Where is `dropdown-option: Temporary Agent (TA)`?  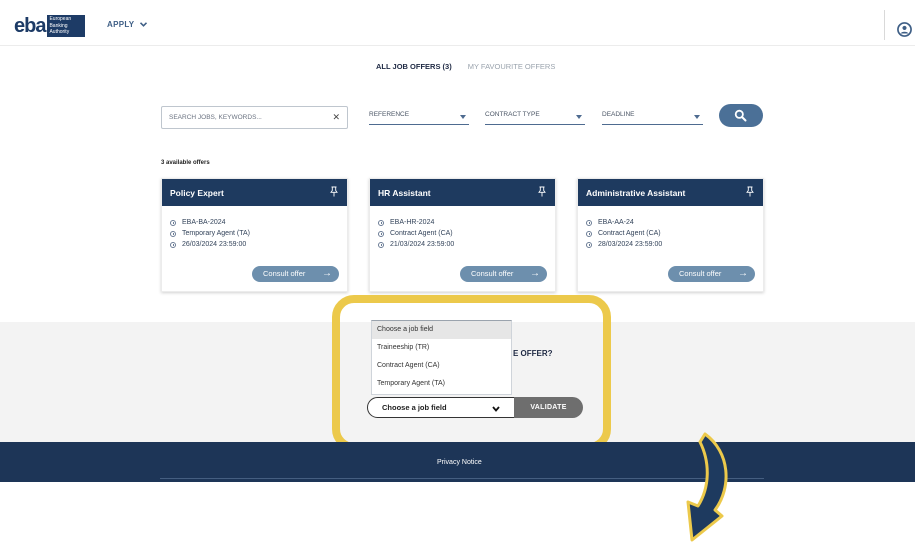
dropdown-option: Temporary Agent (TA) is located at coordinates (441, 384).